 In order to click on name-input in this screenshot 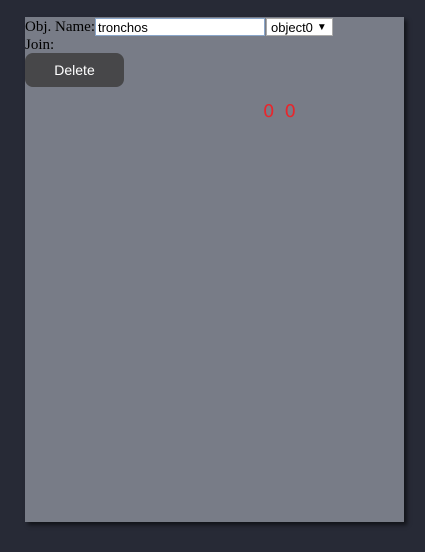, I will do `click(179, 27)`.